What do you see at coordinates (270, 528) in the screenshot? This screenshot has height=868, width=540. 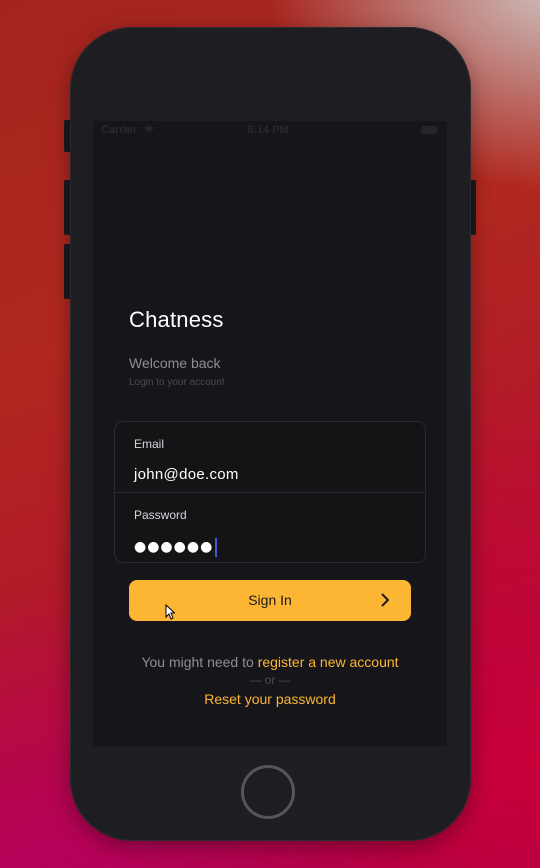 I see `password-field: Password ●●●●●●` at bounding box center [270, 528].